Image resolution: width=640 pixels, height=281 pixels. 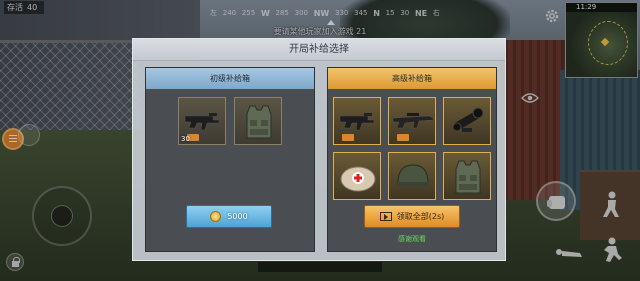 I want to click on scope-icon, so click(x=468, y=119).